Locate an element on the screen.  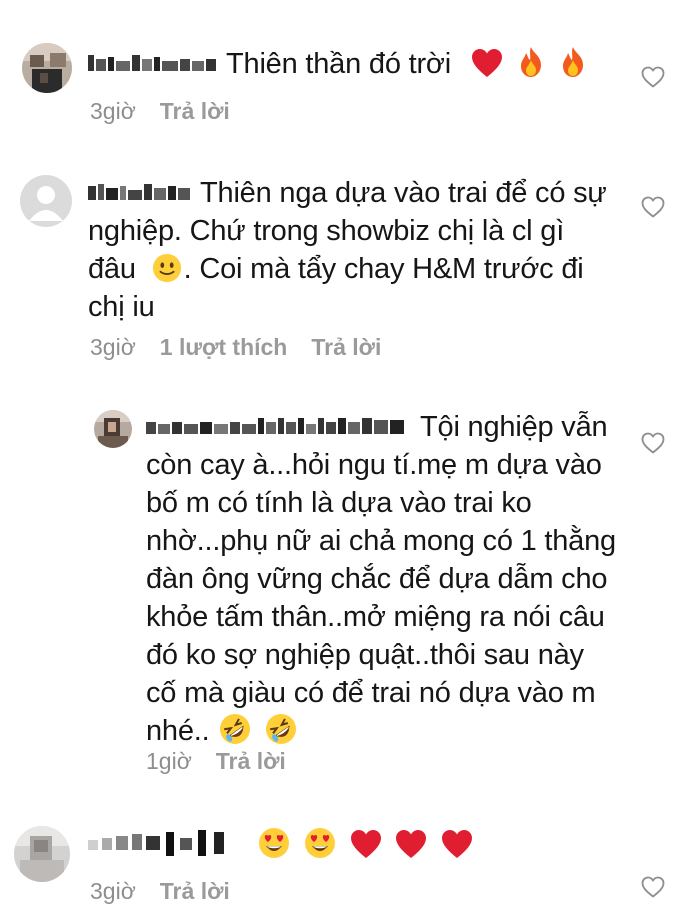
comment-text: Thiên thần đó trời is located at coordinates (348, 64).